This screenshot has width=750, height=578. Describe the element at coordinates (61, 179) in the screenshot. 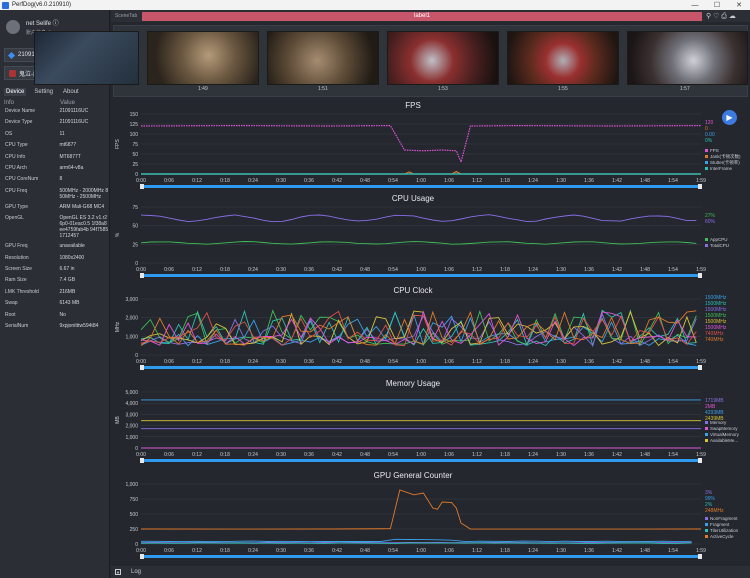

I see `info-value: 8` at that location.